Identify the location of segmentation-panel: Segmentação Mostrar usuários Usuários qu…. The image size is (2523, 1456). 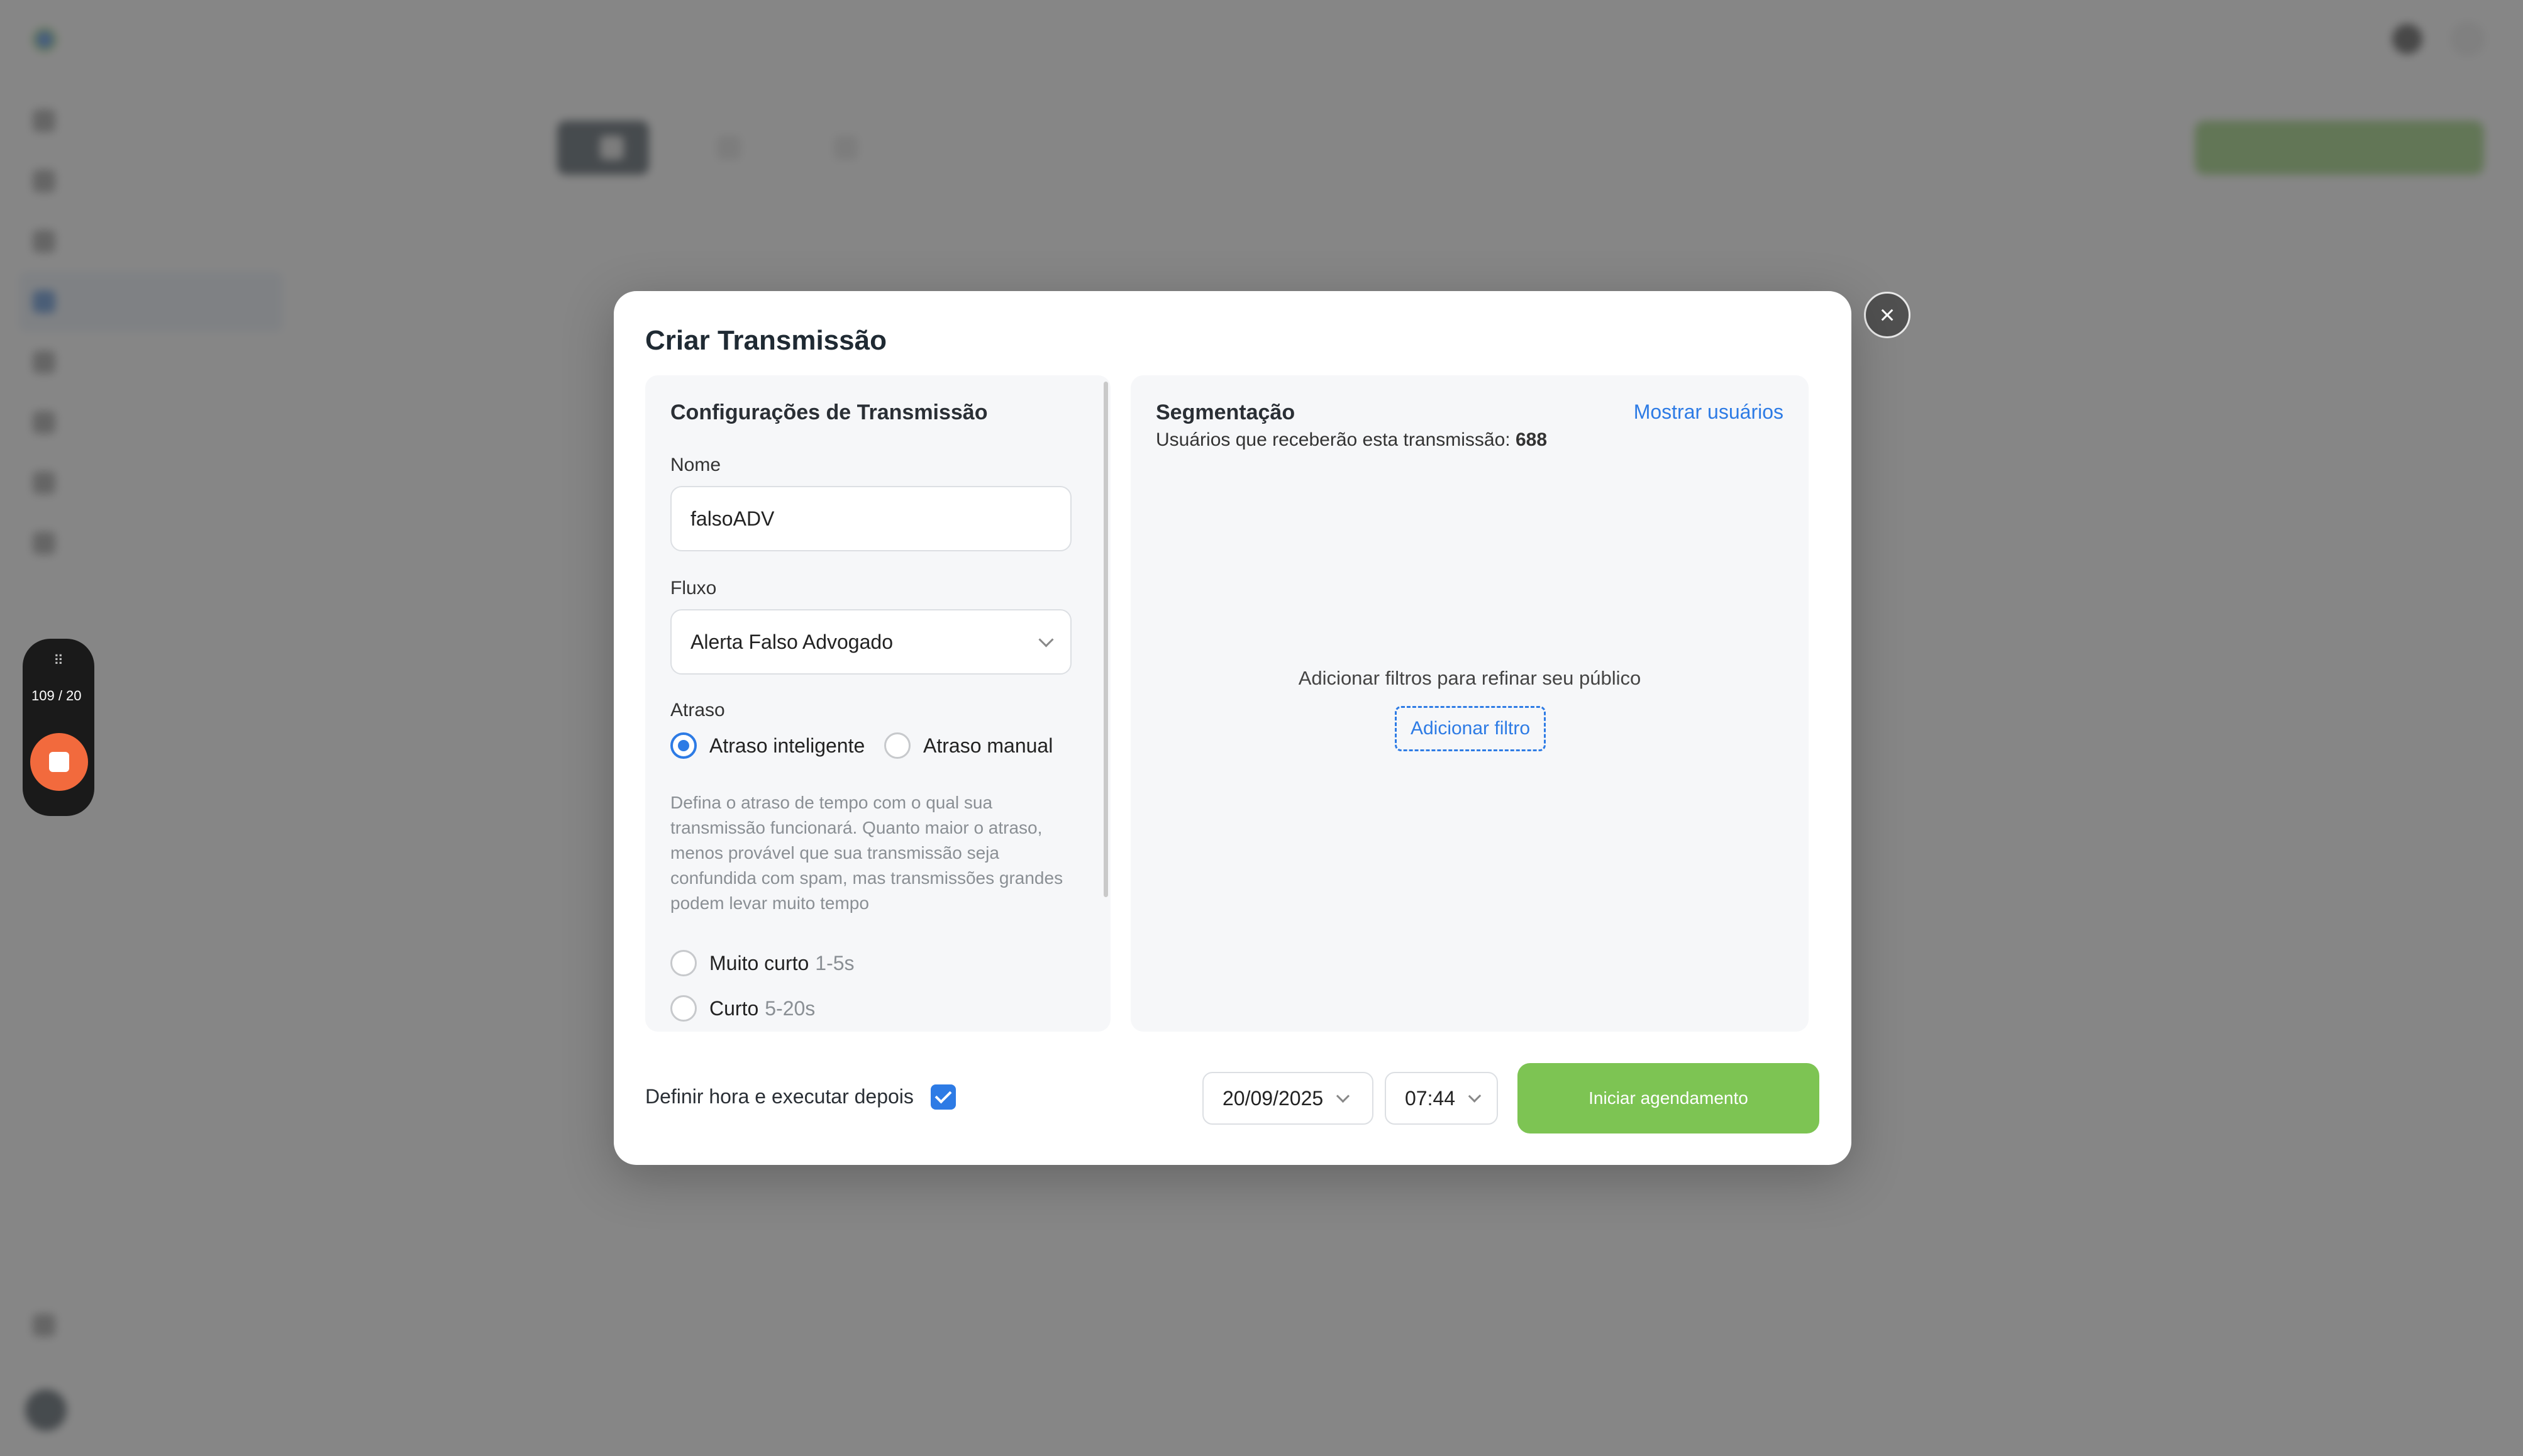
(1470, 703).